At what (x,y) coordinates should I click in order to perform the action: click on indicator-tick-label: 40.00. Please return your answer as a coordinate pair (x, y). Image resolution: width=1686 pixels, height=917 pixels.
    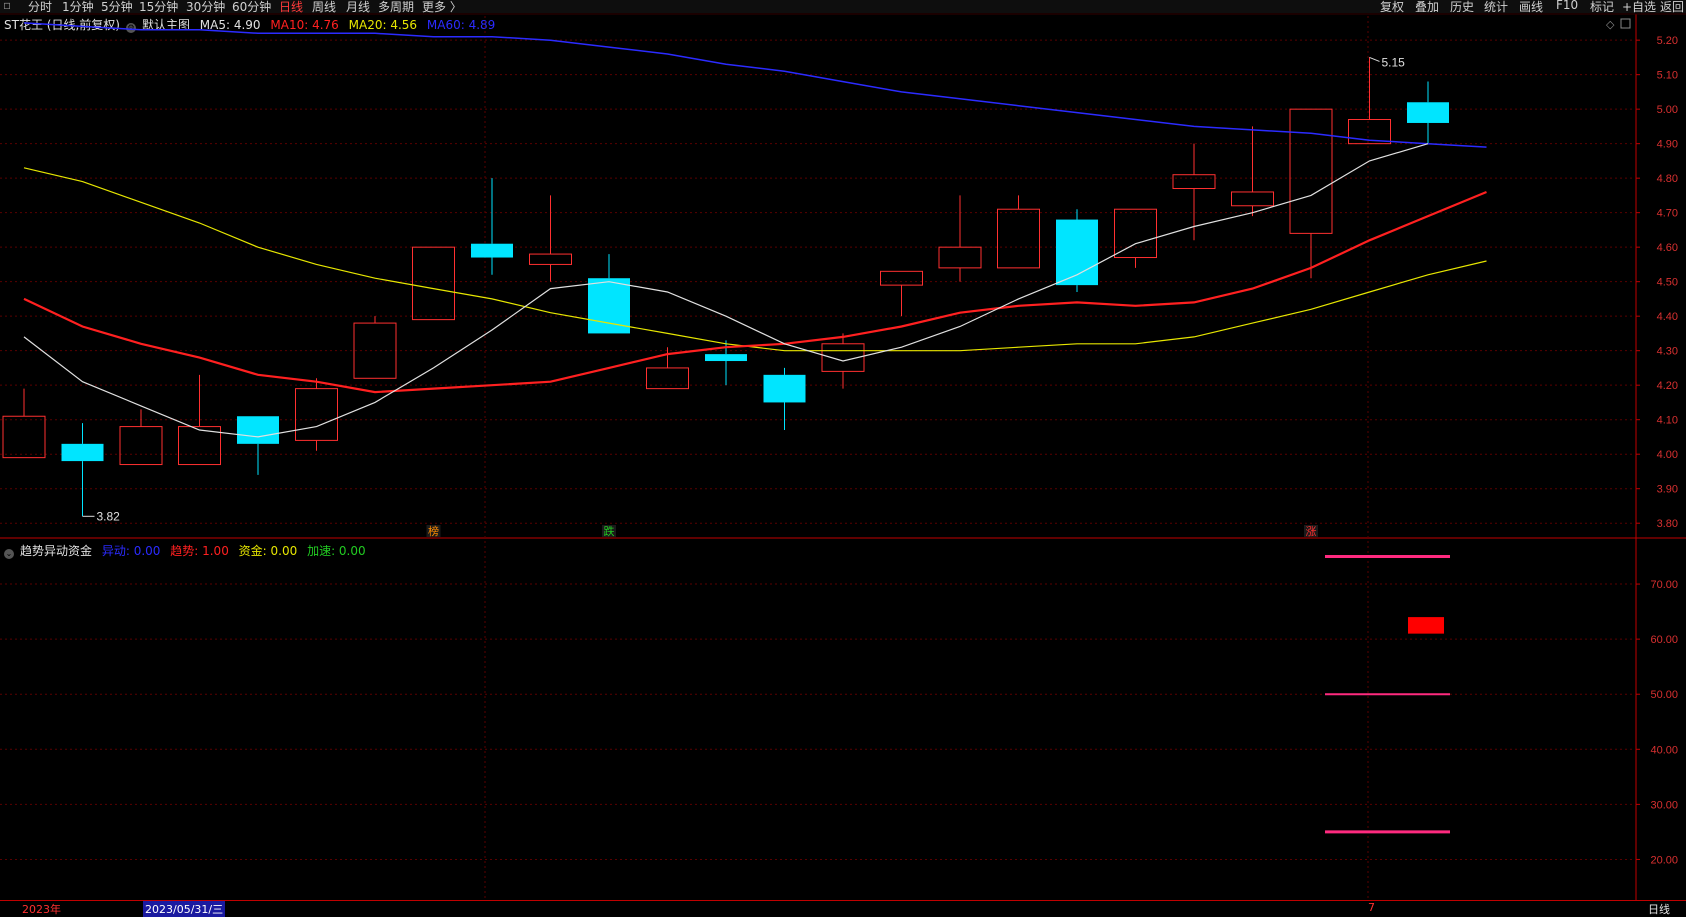
    Looking at the image, I should click on (1664, 750).